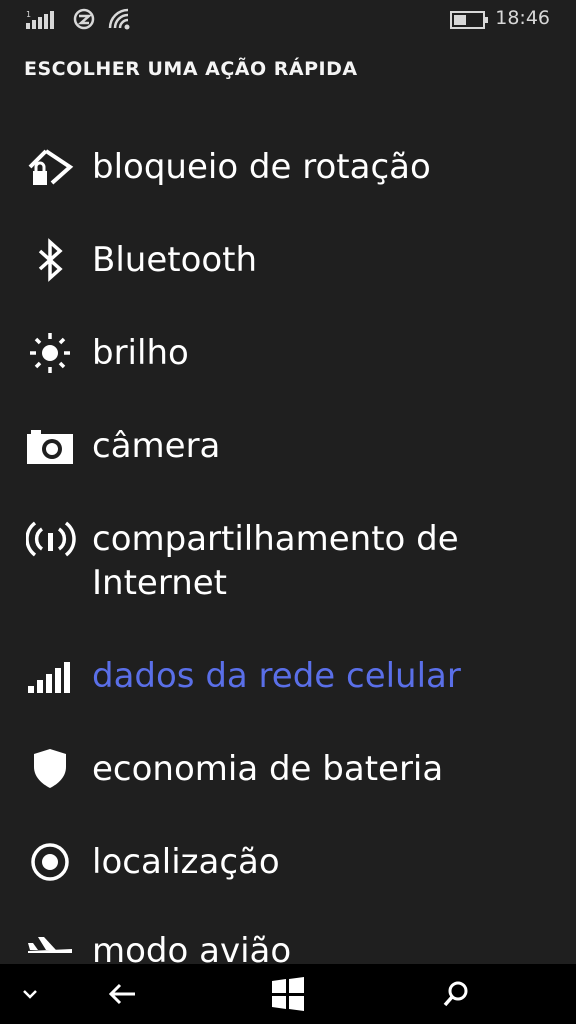  I want to click on windows-start-icon, so click(288, 994).